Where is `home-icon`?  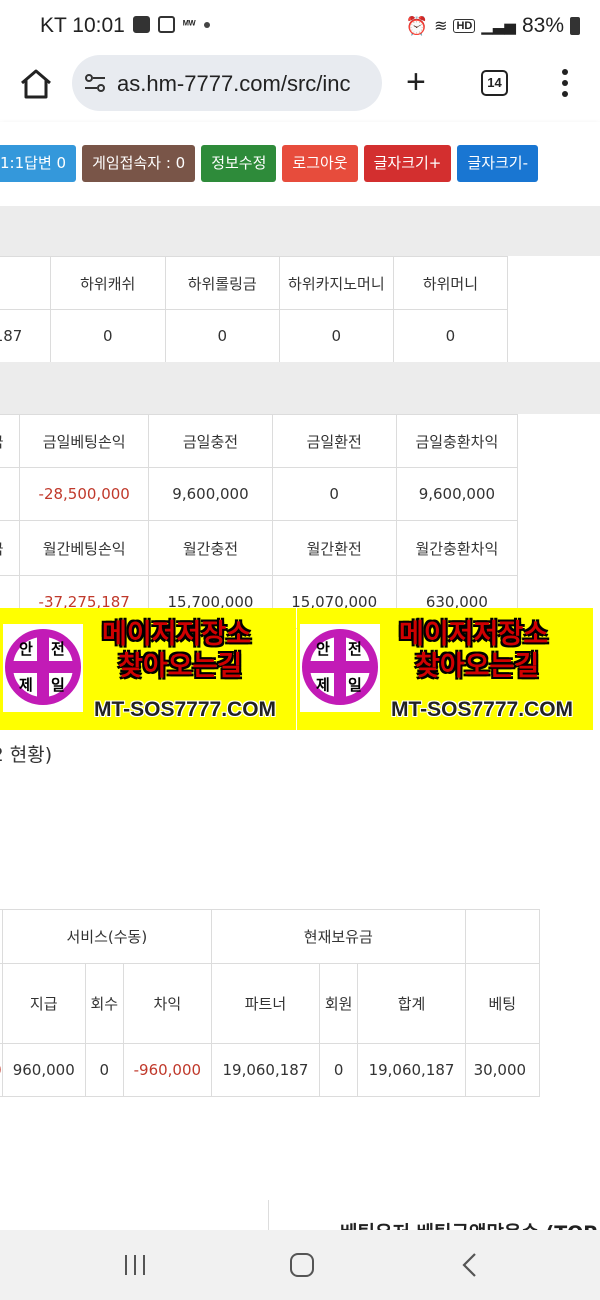
home-icon is located at coordinates (36, 84).